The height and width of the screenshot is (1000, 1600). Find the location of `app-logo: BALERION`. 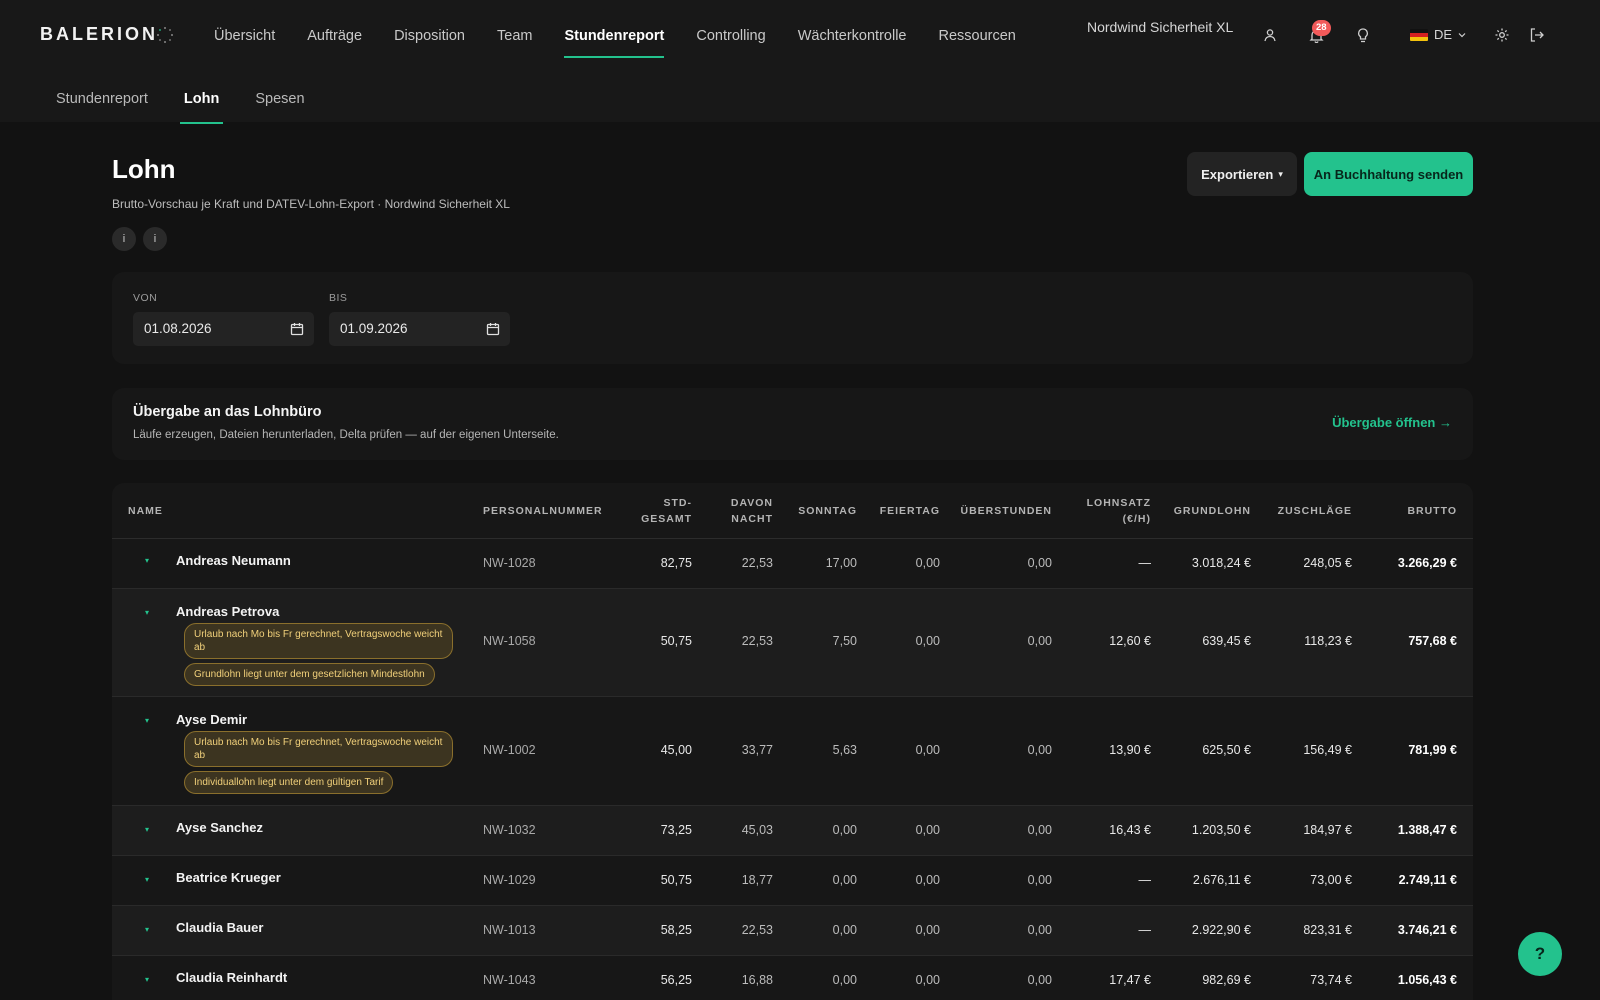

app-logo: BALERION is located at coordinates (99, 34).